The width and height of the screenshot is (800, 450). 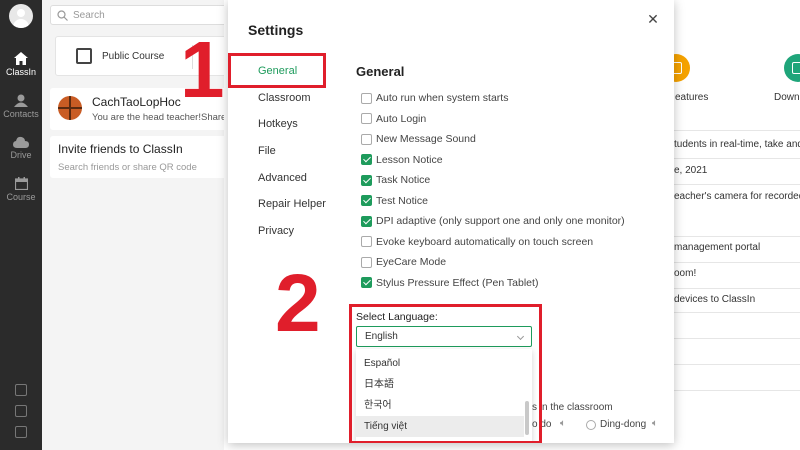 I want to click on rail-label-course: Course, so click(x=21, y=197).